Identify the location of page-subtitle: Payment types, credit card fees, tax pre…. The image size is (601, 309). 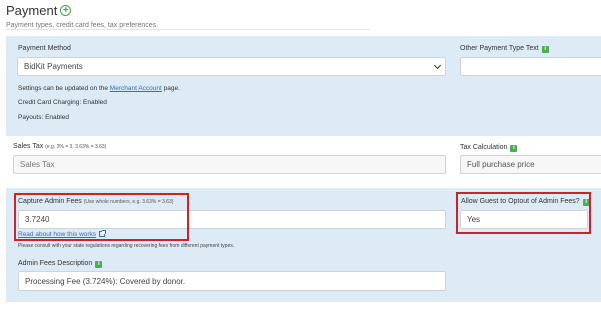
(82, 25).